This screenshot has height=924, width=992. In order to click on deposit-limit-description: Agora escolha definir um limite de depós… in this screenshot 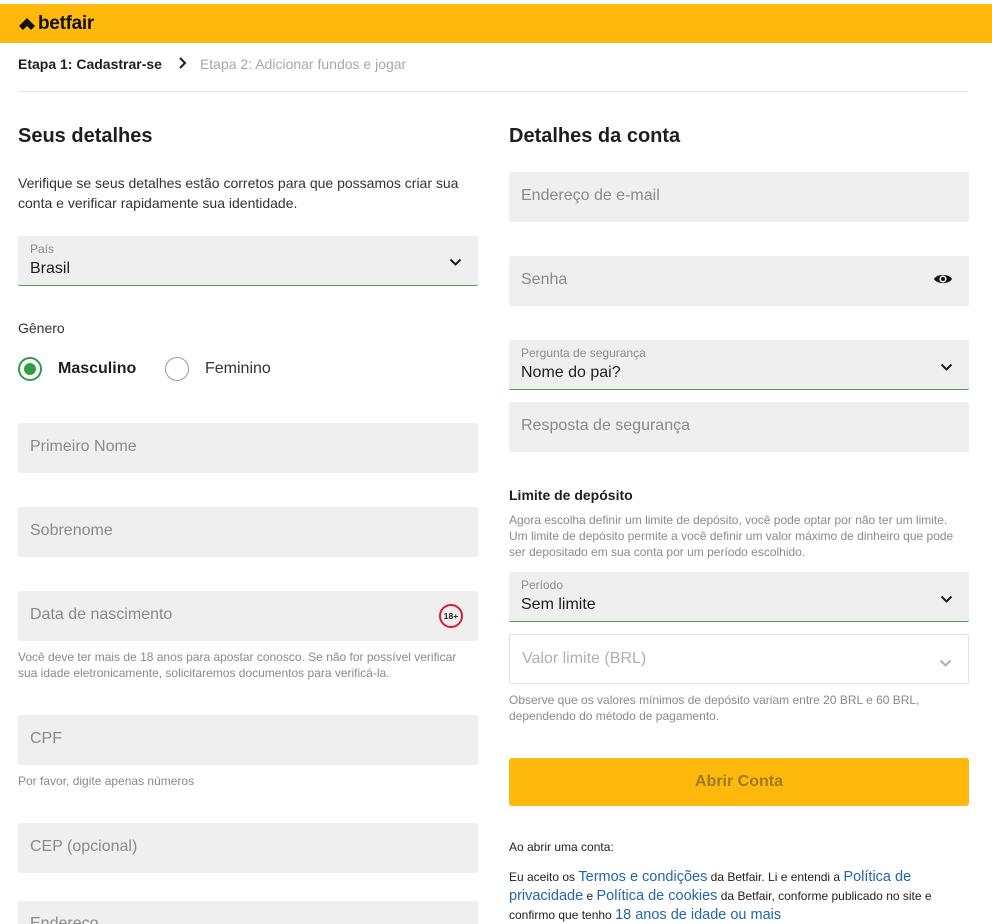, I will do `click(731, 536)`.